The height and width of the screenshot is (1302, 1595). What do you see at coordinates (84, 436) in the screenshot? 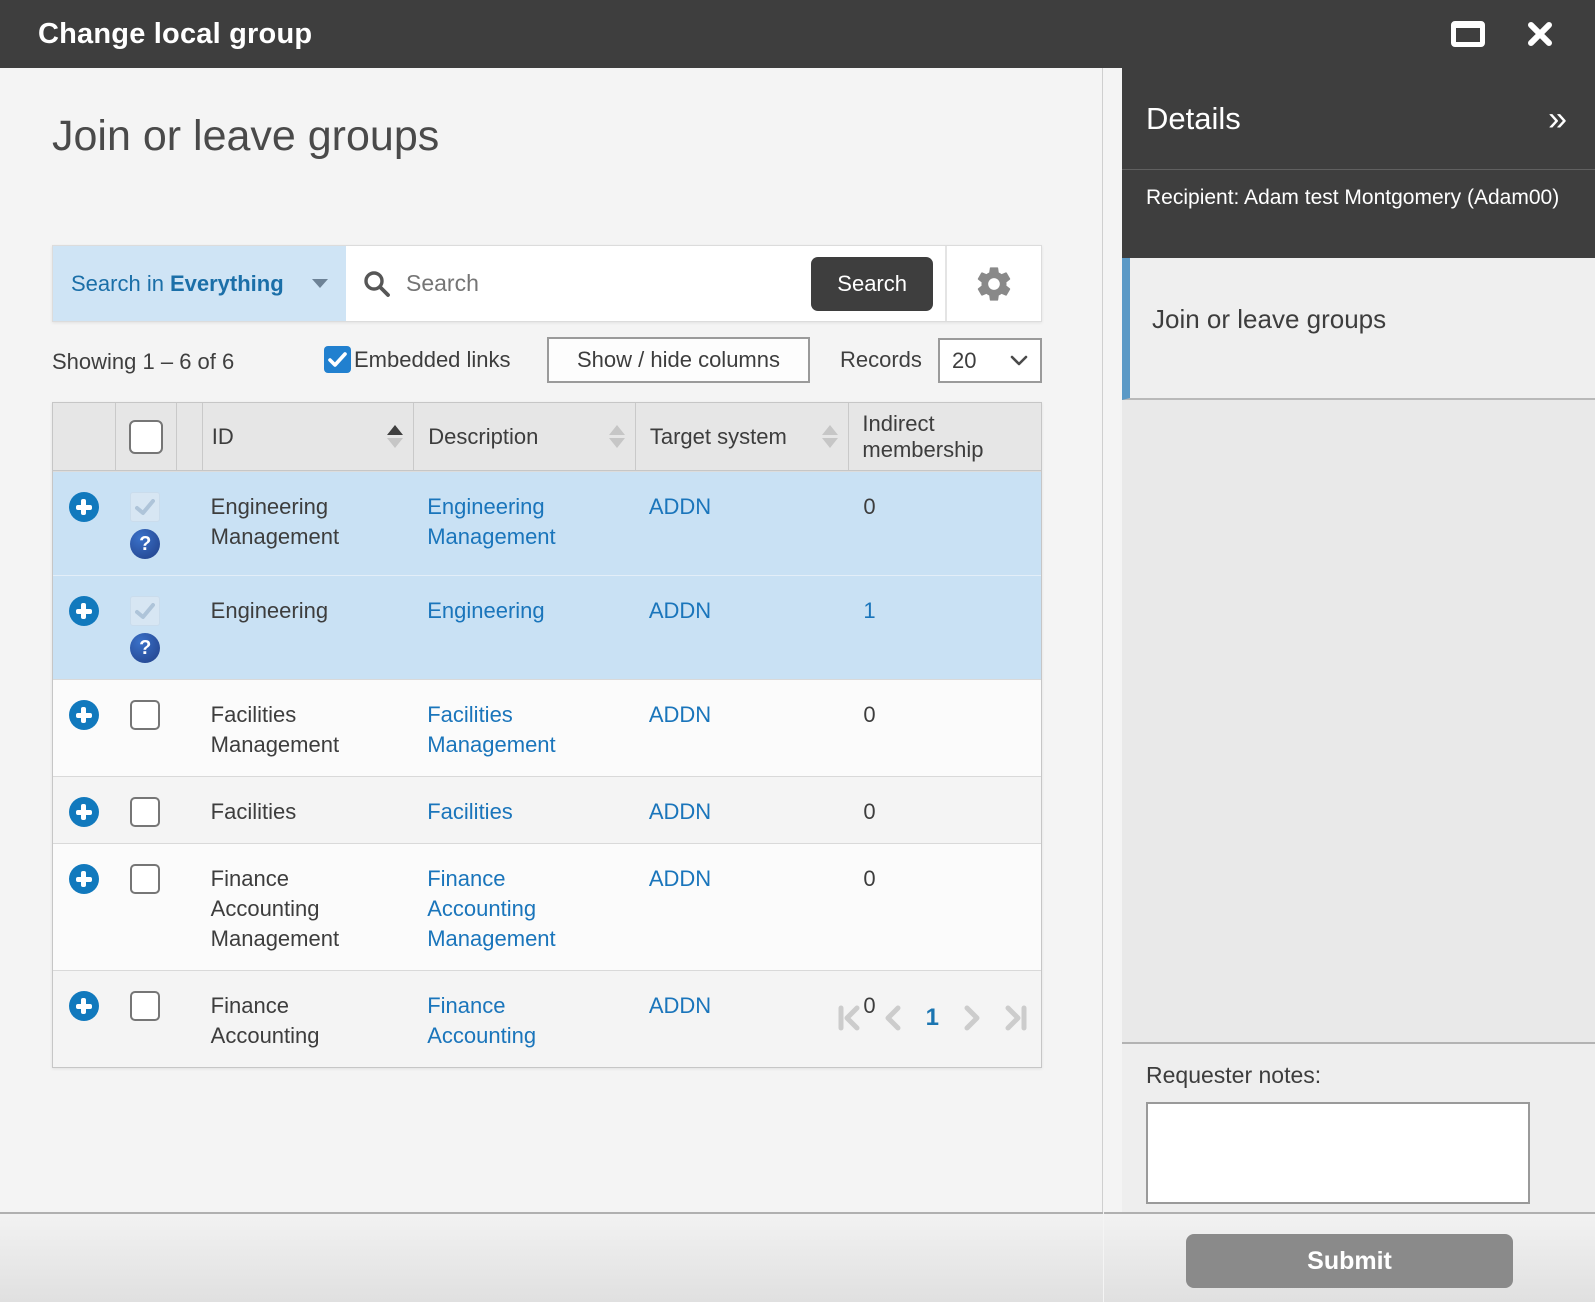
I see `header-expand-column` at bounding box center [84, 436].